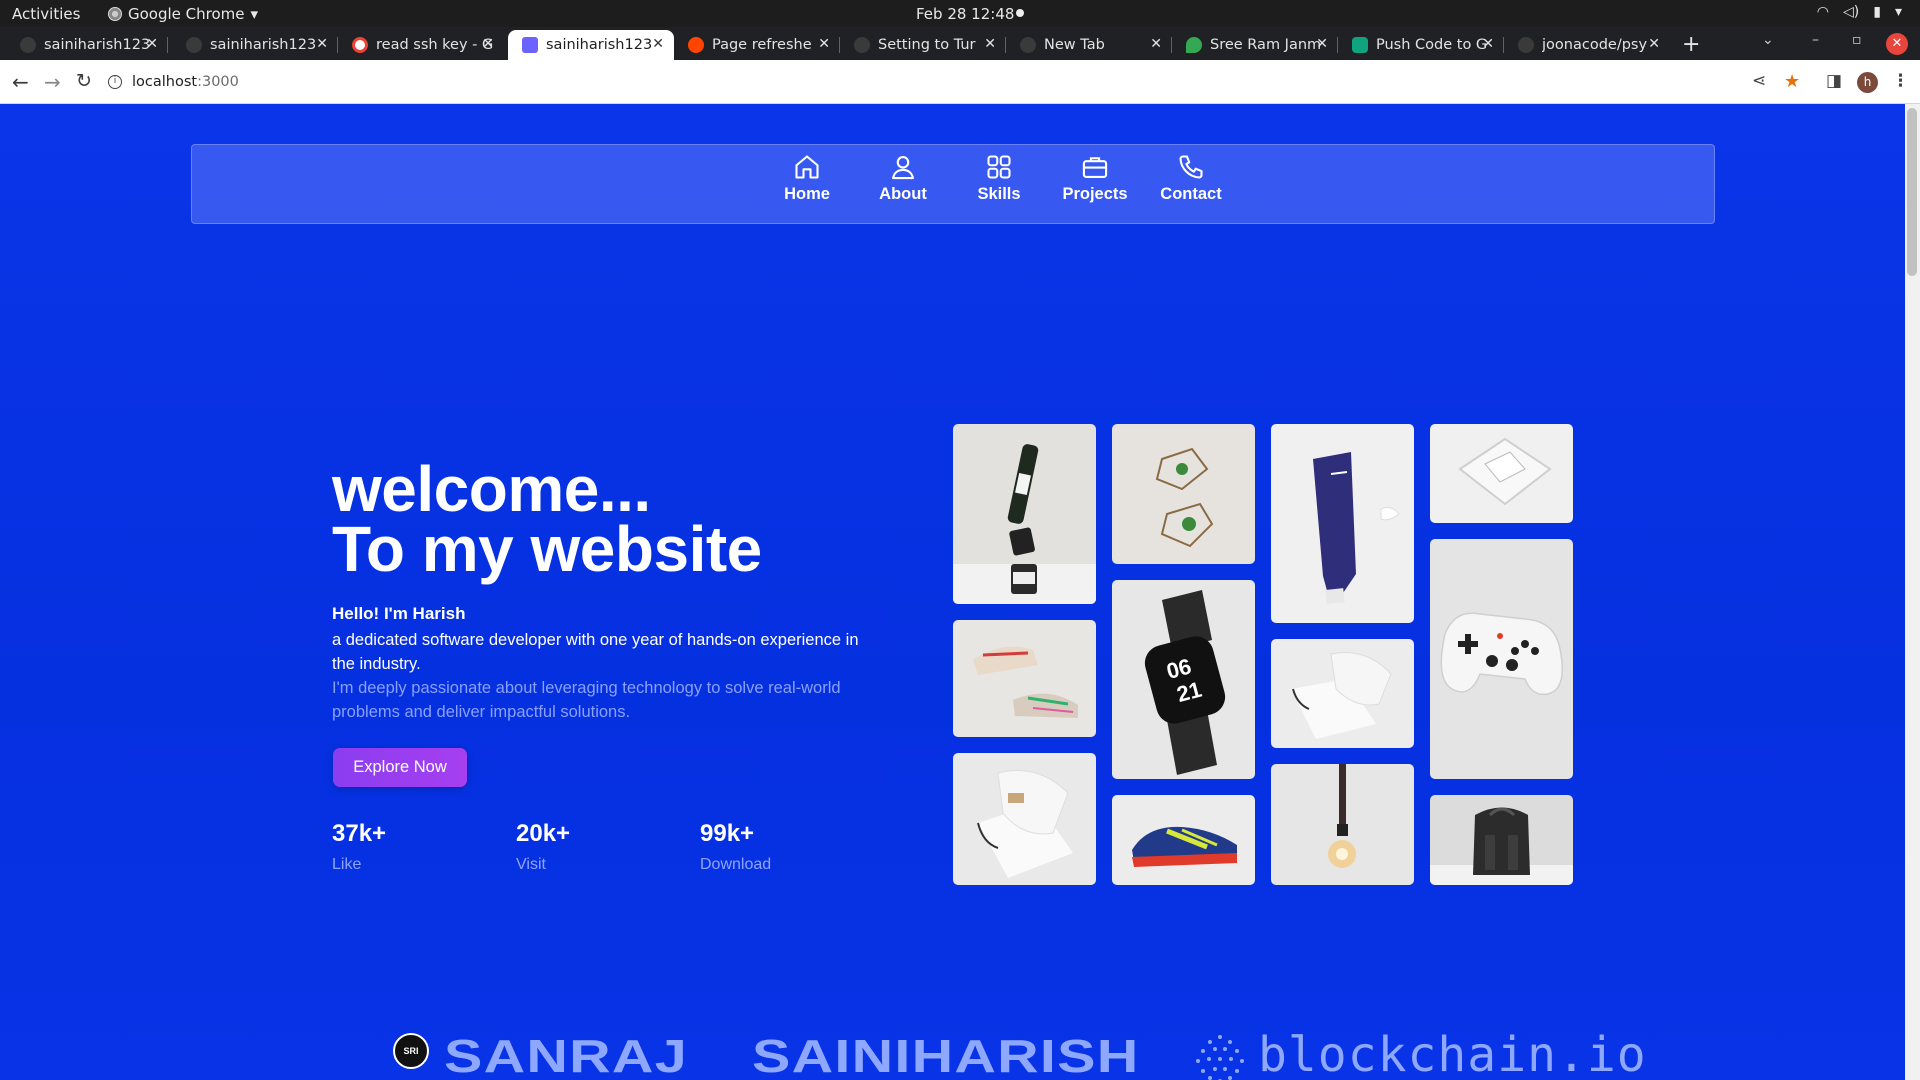 Image resolution: width=1920 pixels, height=1080 pixels. I want to click on cream-tube-image, so click(1342, 523).